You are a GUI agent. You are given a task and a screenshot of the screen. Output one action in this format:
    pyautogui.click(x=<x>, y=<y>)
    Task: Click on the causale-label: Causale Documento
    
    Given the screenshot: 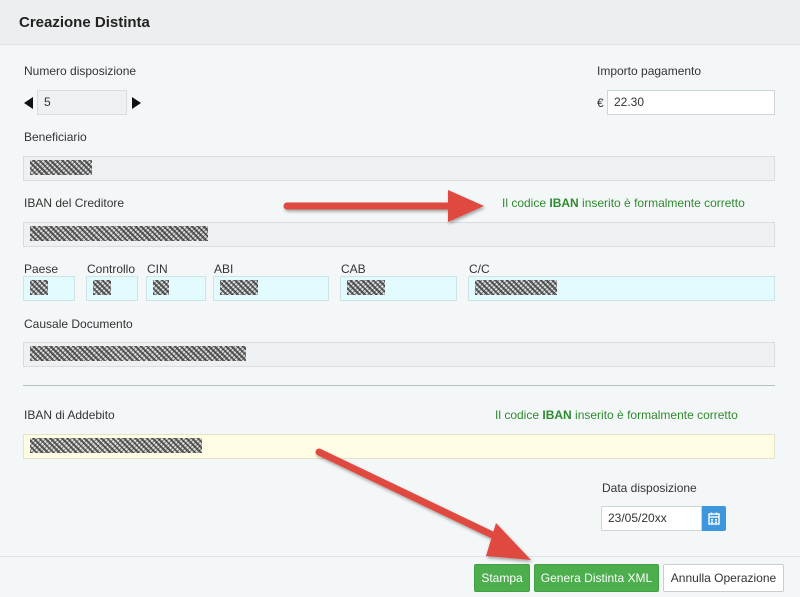 What is the action you would take?
    pyautogui.click(x=78, y=324)
    